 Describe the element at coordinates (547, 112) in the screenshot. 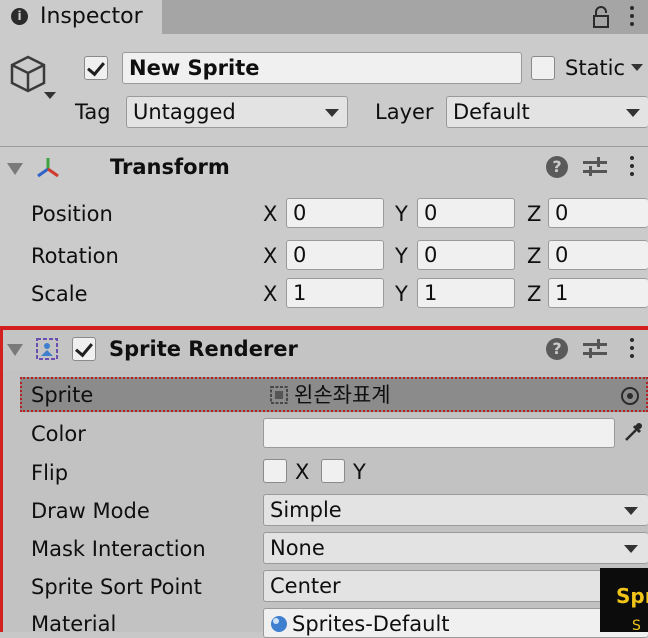

I see `layer-dropdown: Default` at that location.